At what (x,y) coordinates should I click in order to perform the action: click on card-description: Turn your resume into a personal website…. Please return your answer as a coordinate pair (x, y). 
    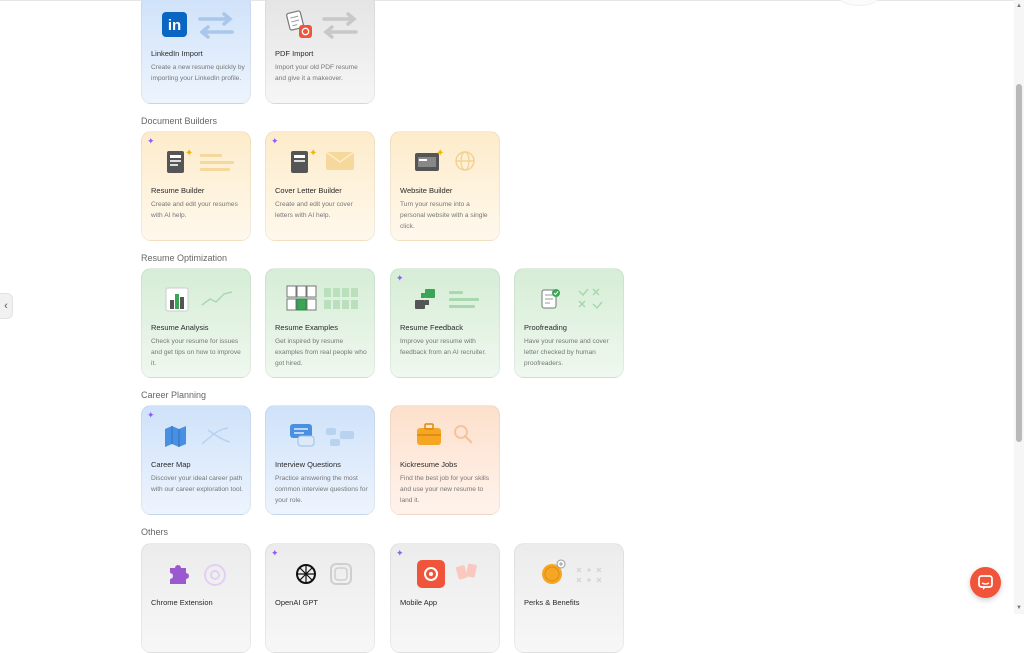
    Looking at the image, I should click on (444, 215).